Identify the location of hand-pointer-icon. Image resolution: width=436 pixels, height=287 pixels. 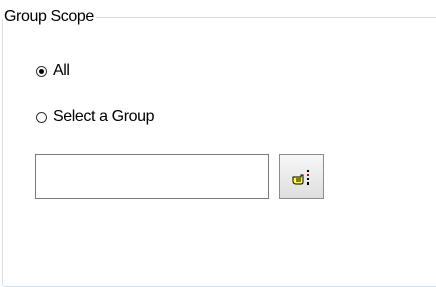
(300, 177).